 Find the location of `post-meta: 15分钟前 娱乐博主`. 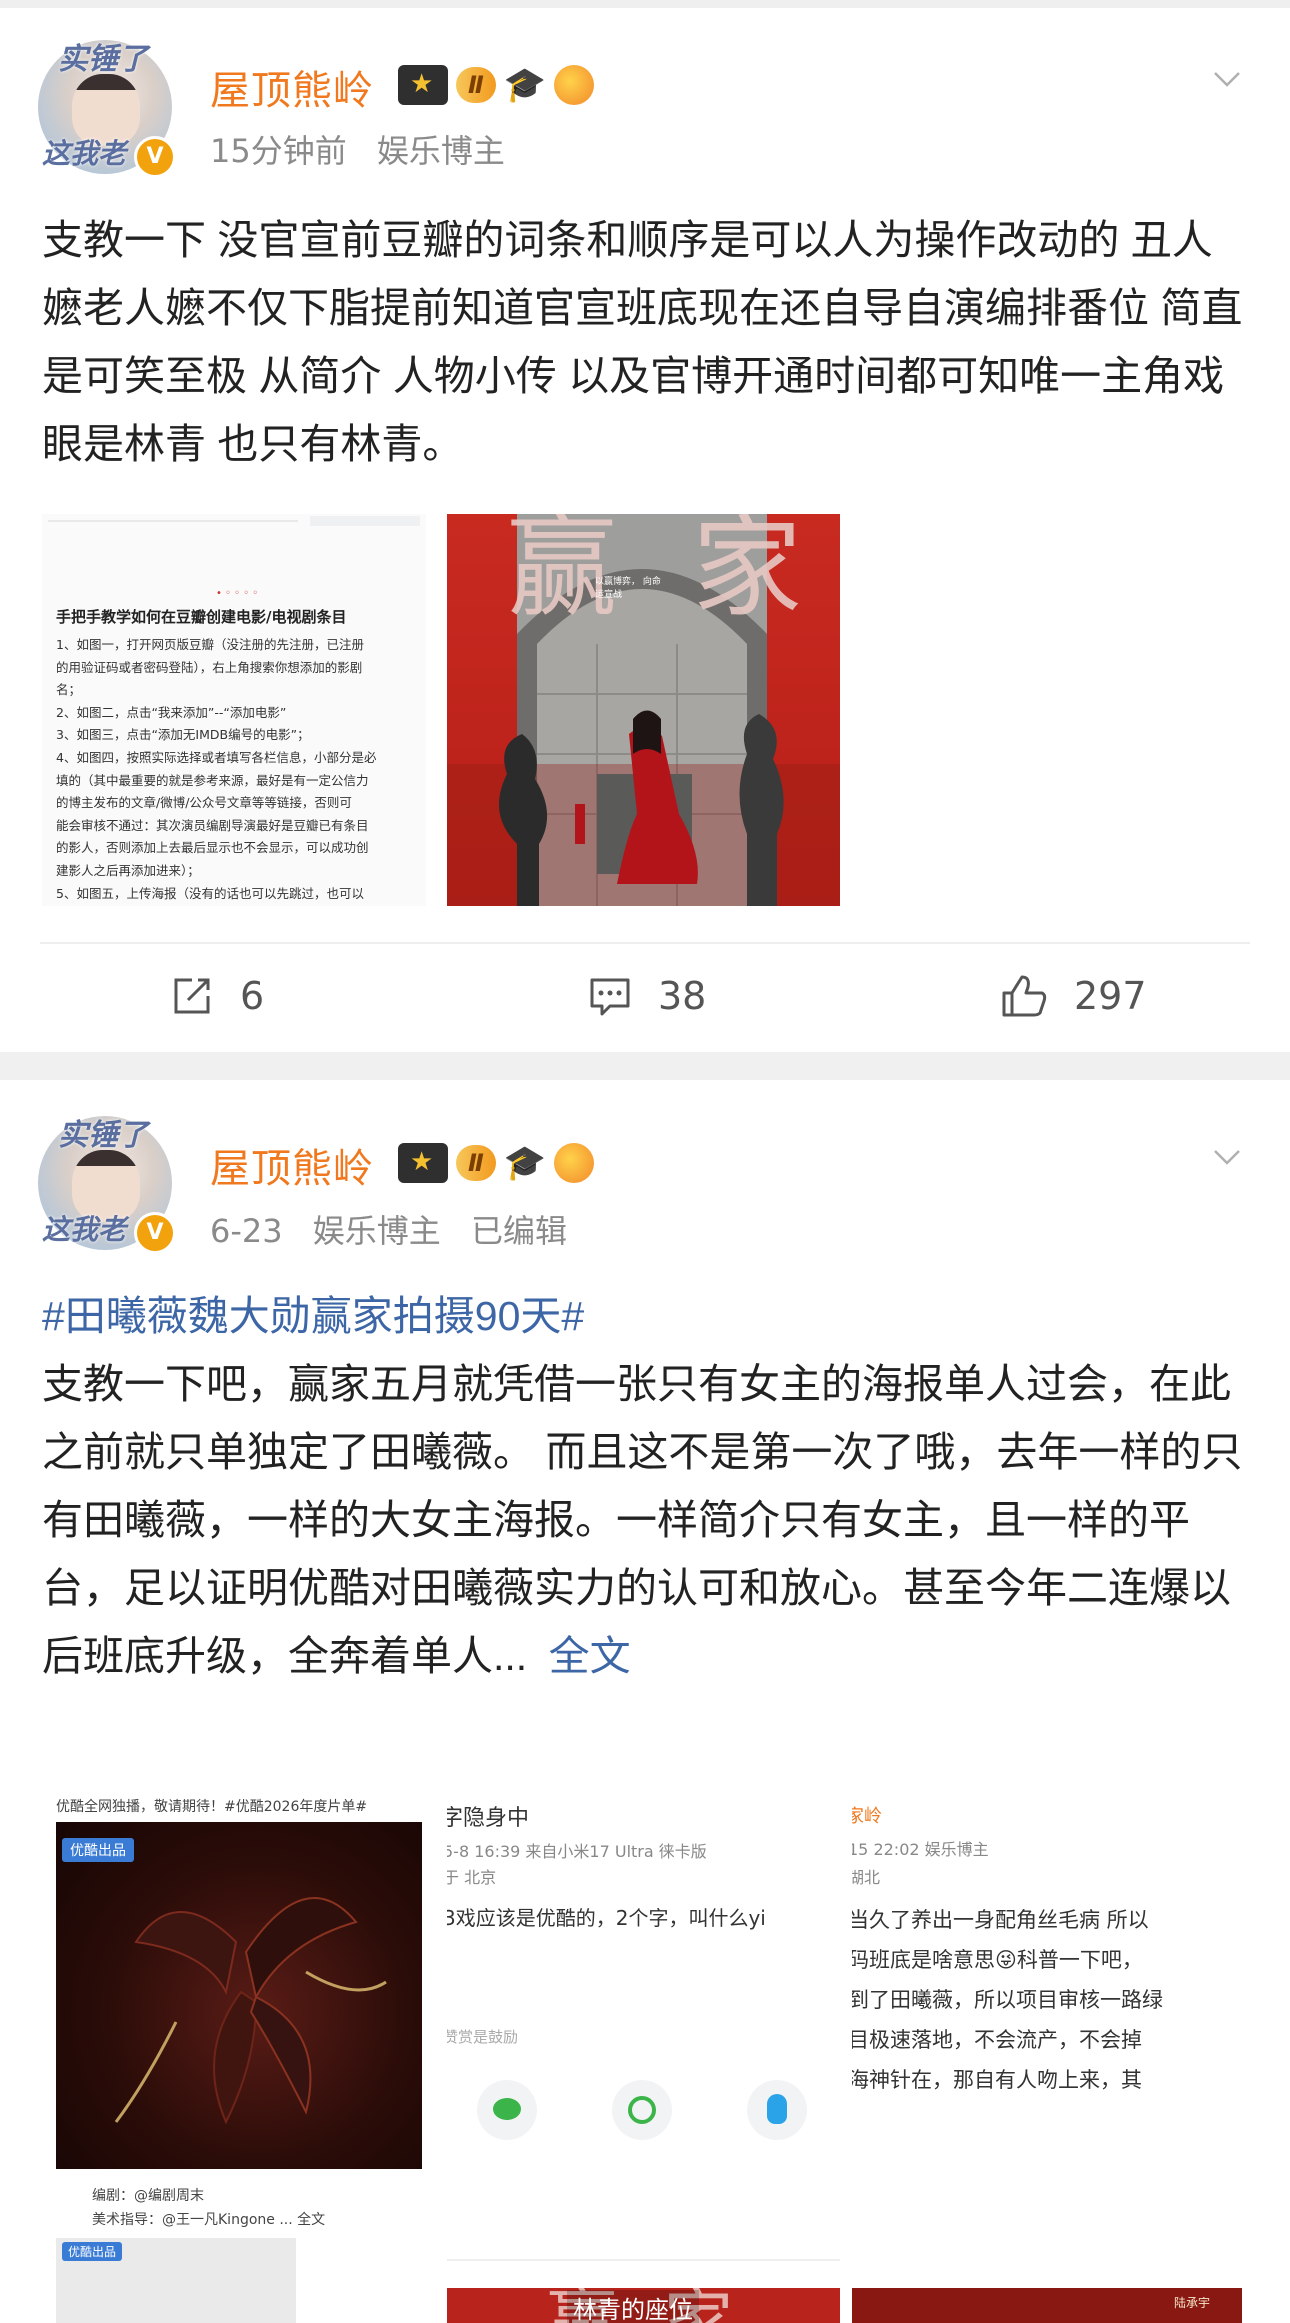

post-meta: 15分钟前 娱乐博主 is located at coordinates (367, 149).